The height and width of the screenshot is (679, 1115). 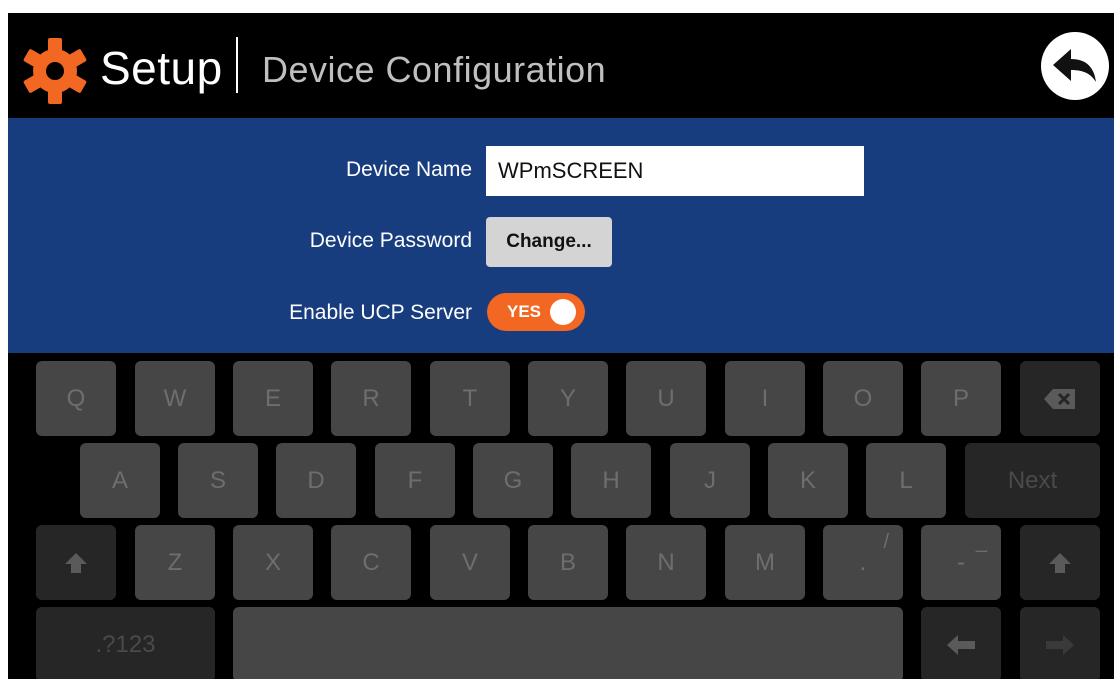 I want to click on right-arrow-key, so click(x=1060, y=643).